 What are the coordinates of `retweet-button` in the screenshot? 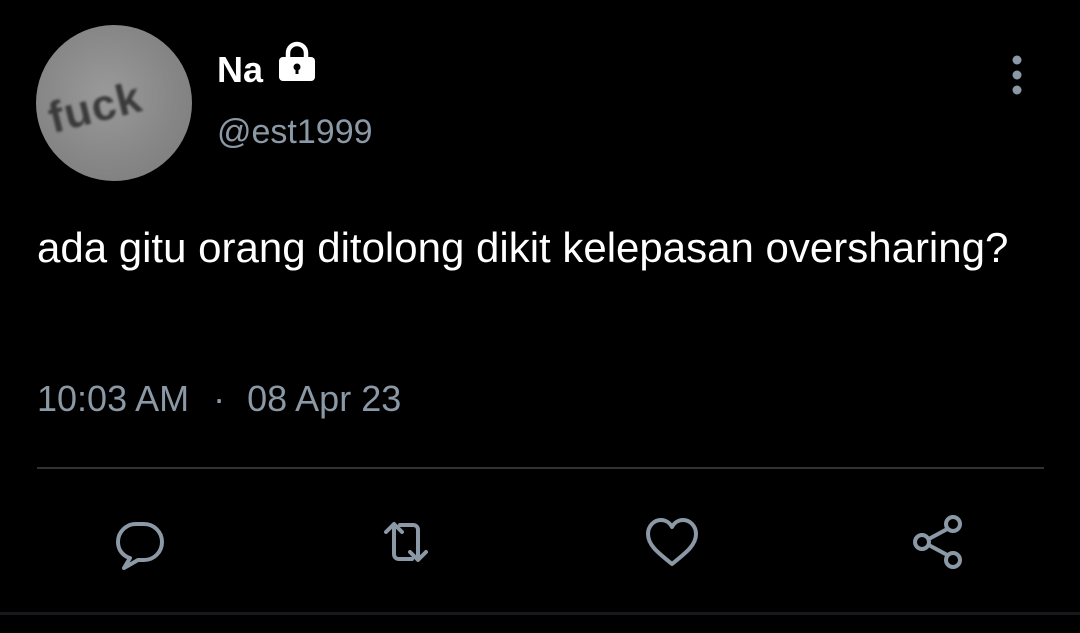 It's located at (406, 542).